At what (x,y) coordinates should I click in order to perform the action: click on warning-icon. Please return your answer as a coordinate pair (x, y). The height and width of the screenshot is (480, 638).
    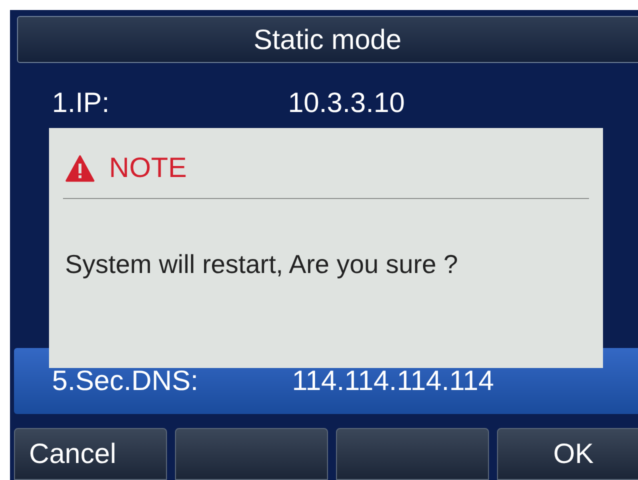
    Looking at the image, I should click on (80, 168).